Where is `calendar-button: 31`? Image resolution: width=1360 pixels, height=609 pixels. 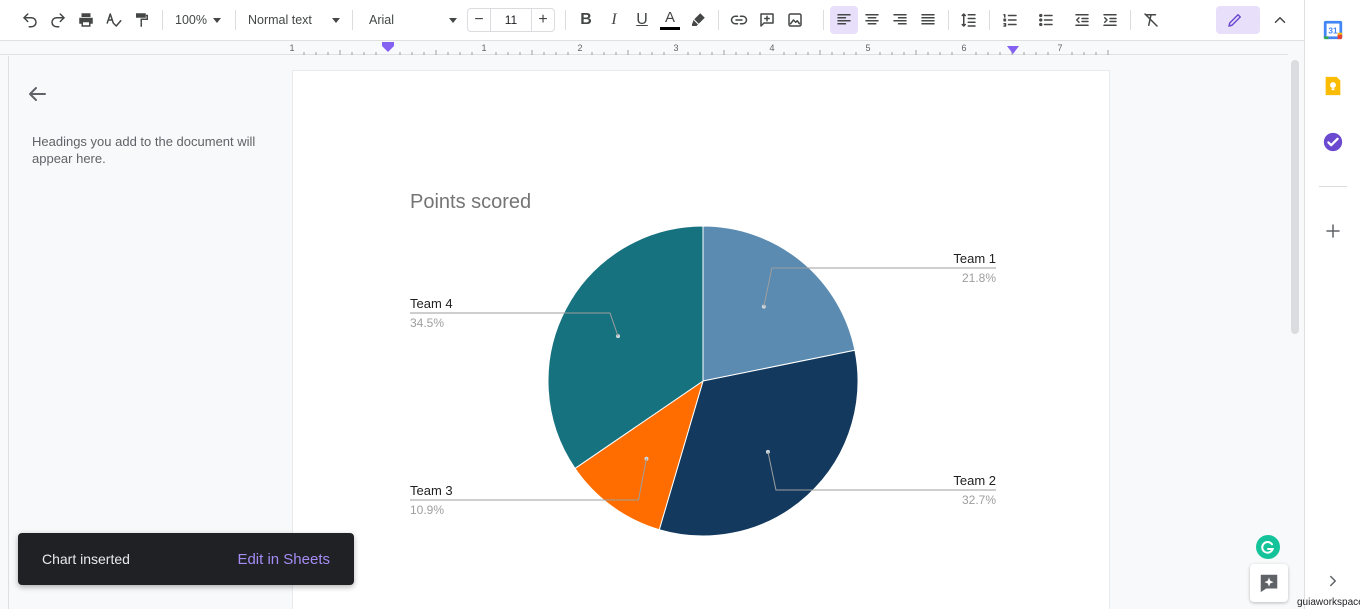
calendar-button: 31 is located at coordinates (1333, 30).